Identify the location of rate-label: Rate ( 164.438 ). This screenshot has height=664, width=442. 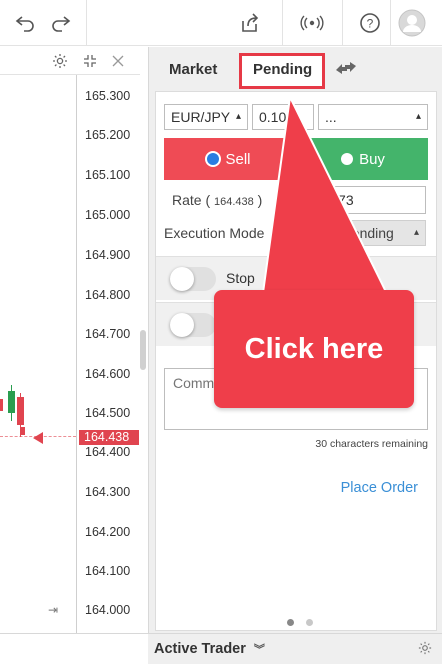
(217, 200).